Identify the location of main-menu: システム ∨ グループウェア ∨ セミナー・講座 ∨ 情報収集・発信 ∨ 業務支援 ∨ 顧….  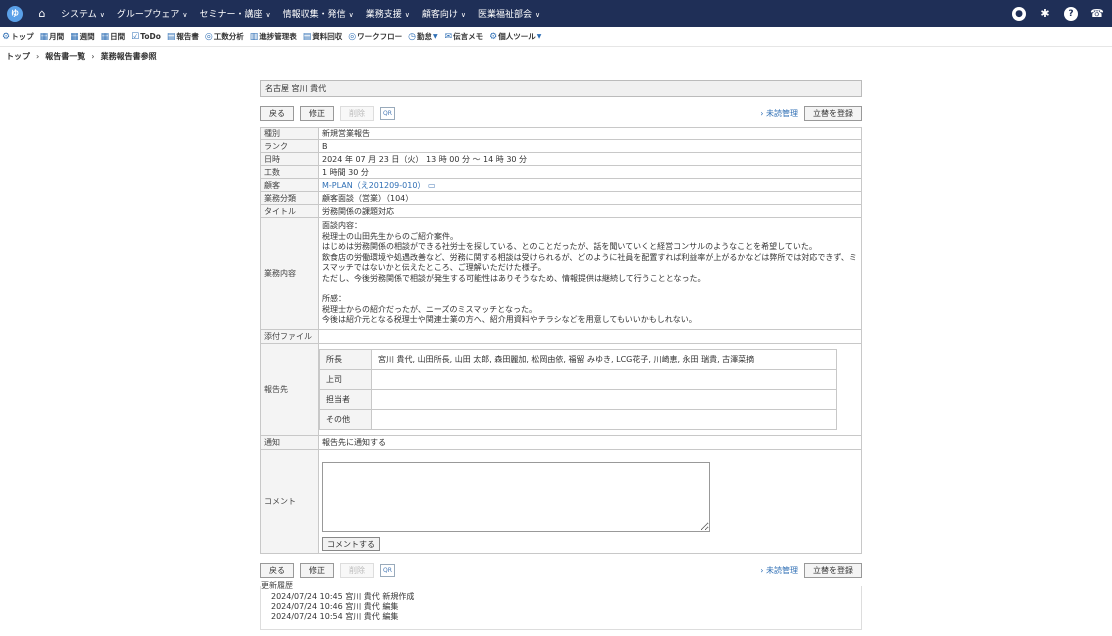
(306, 13).